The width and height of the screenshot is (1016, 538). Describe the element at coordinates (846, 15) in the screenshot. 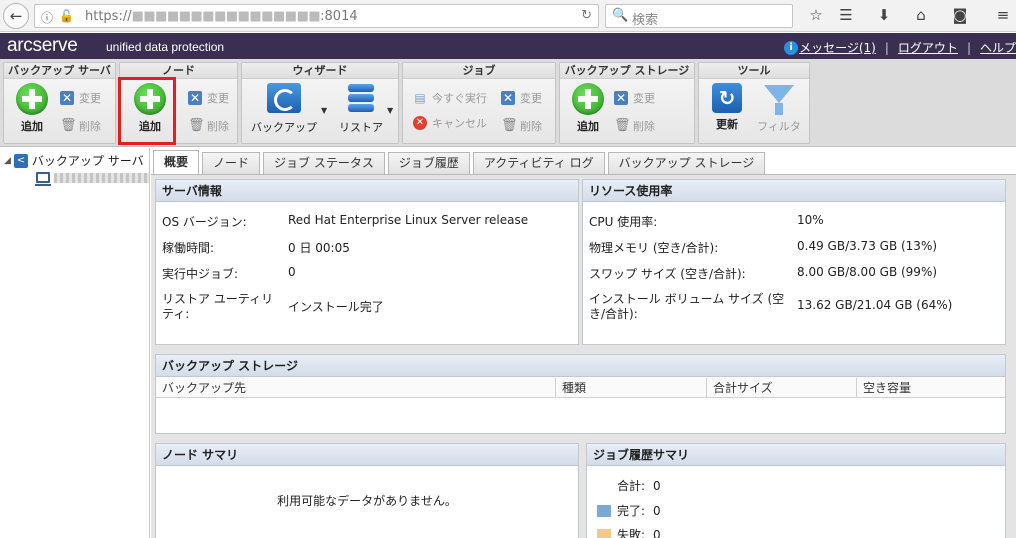

I see `reading-list-icon: ☰` at that location.